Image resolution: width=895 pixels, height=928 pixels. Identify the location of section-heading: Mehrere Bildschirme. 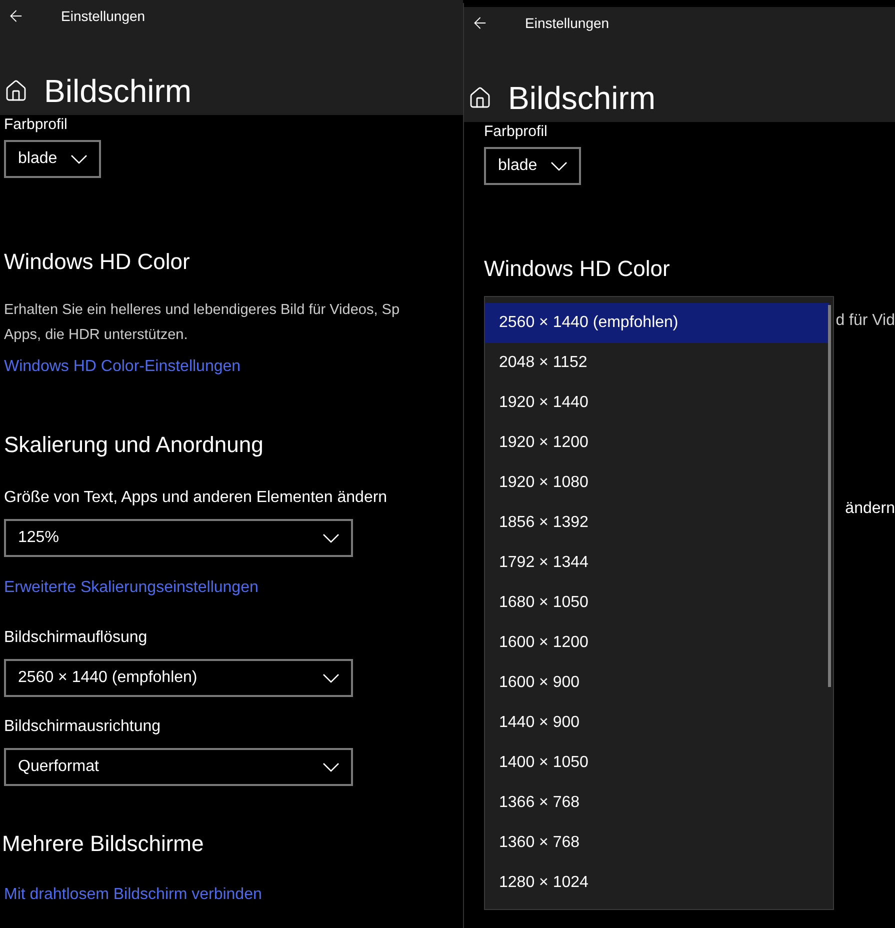
(103, 844).